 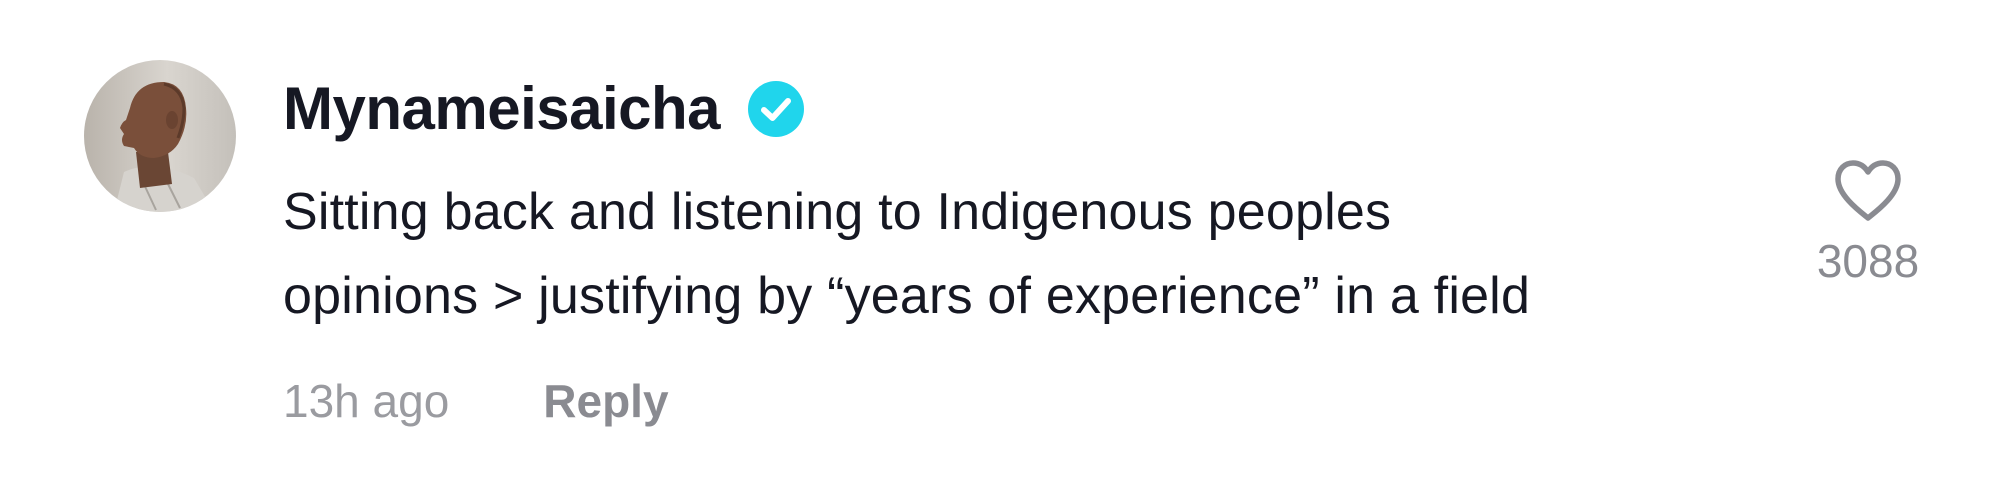 What do you see at coordinates (605, 401) in the screenshot?
I see `reply-button: Reply` at bounding box center [605, 401].